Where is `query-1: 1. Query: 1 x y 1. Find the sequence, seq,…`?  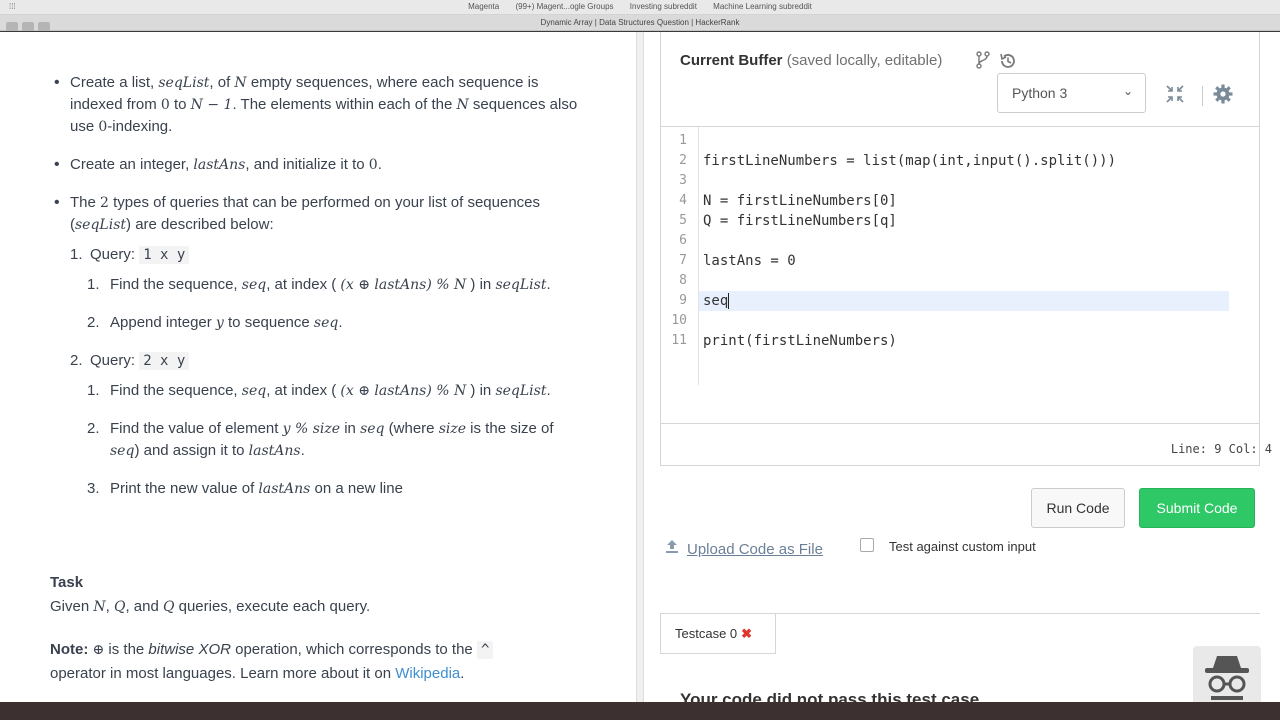
query-1: 1. Query: 1 x y 1. Find the sequence, seq,… is located at coordinates (325, 289).